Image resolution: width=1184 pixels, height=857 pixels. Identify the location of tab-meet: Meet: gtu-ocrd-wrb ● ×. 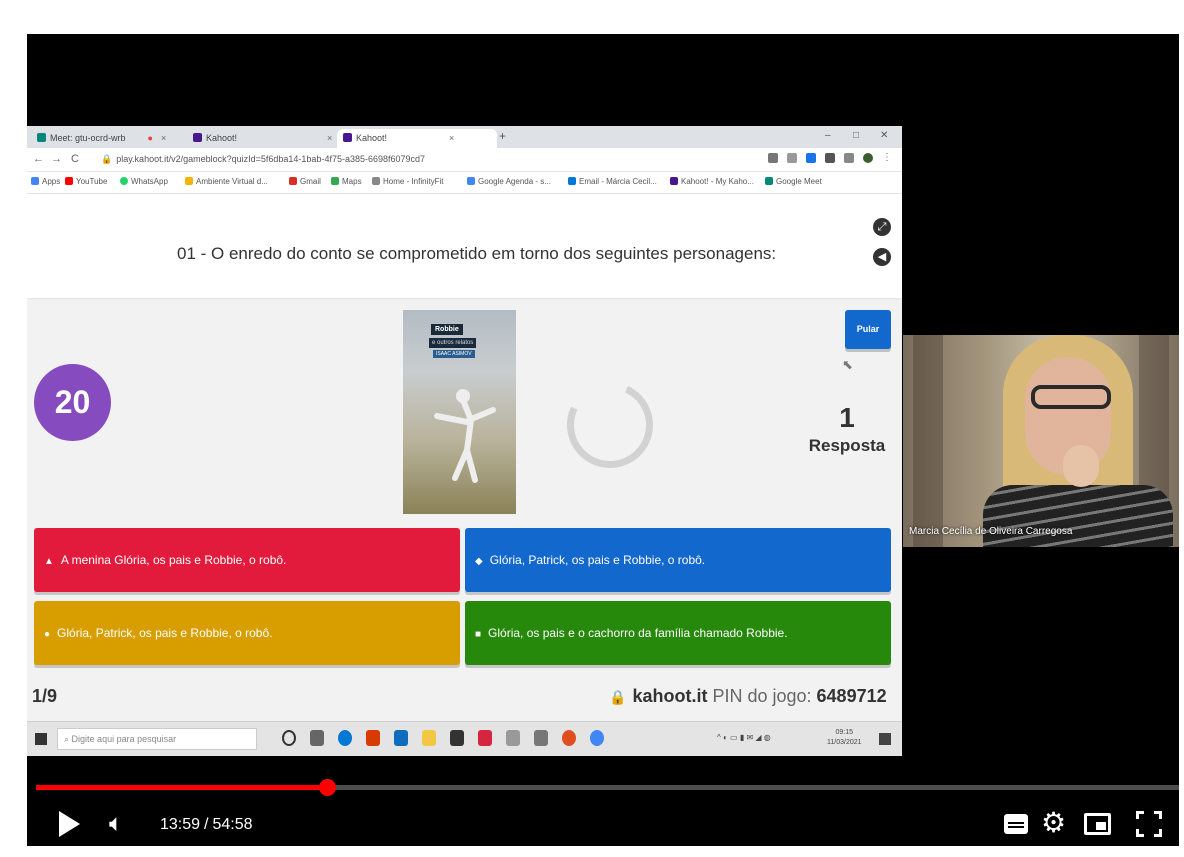
(101, 138).